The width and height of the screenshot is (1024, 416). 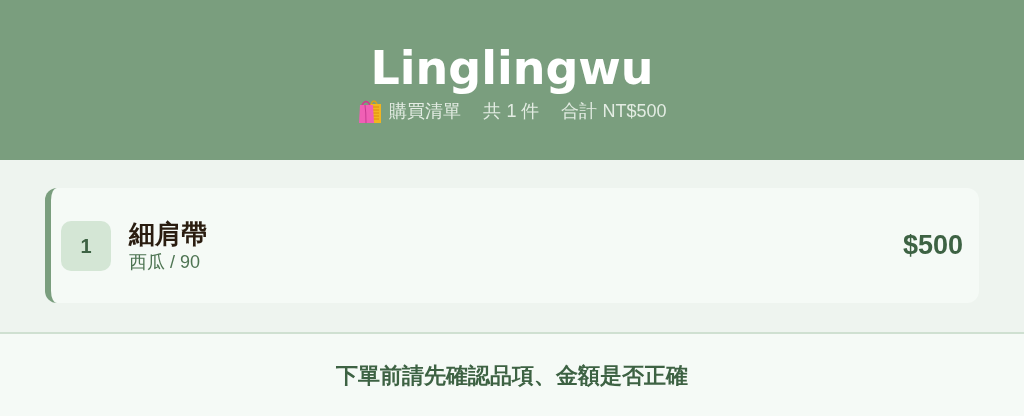 I want to click on item-price: $500, so click(x=932, y=246).